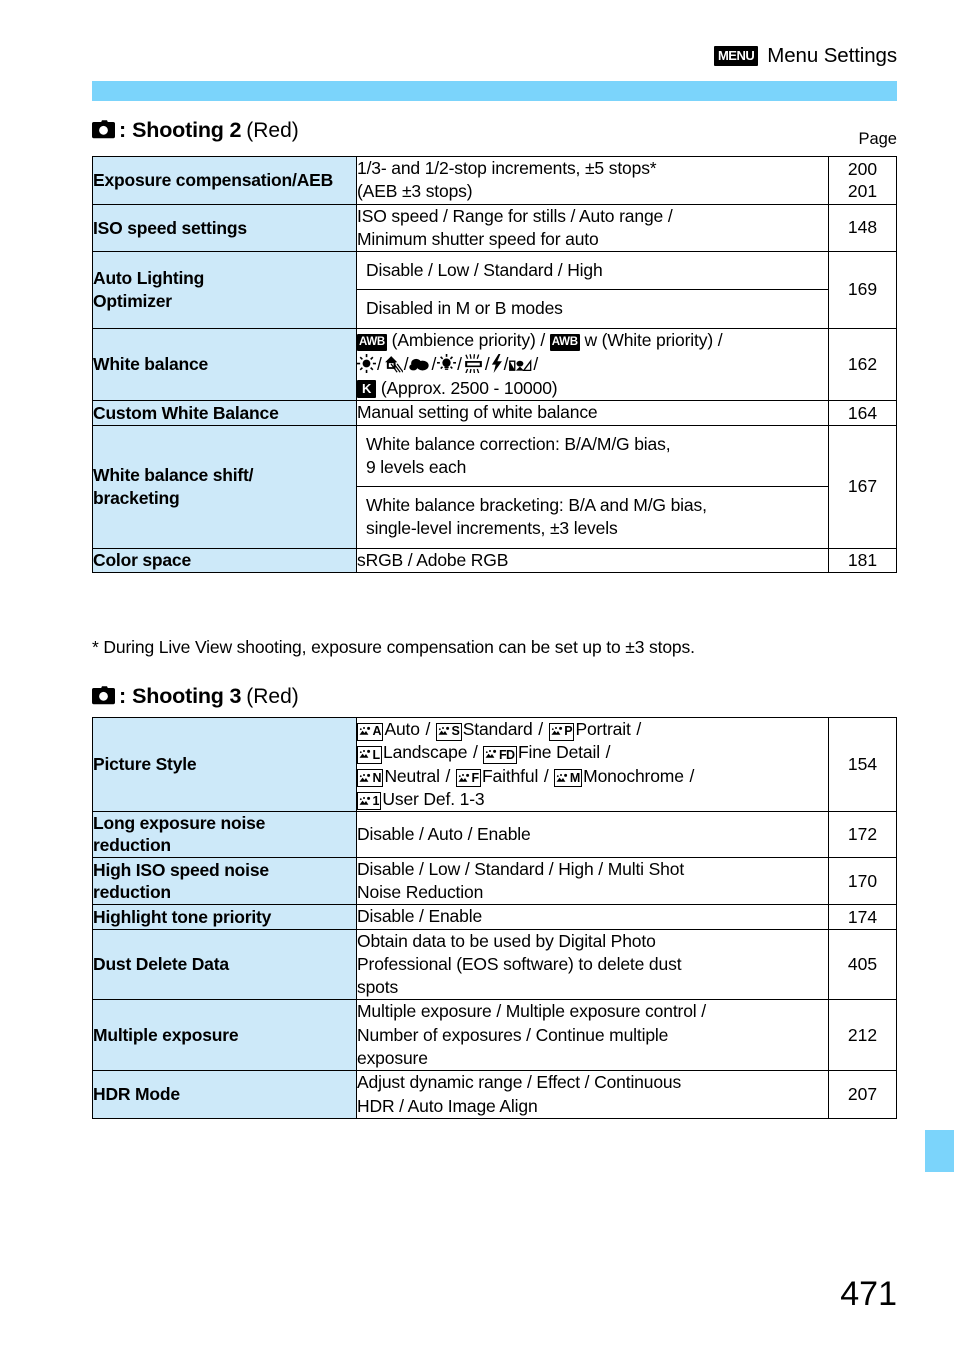  I want to click on page-column-label: Page, so click(877, 139).